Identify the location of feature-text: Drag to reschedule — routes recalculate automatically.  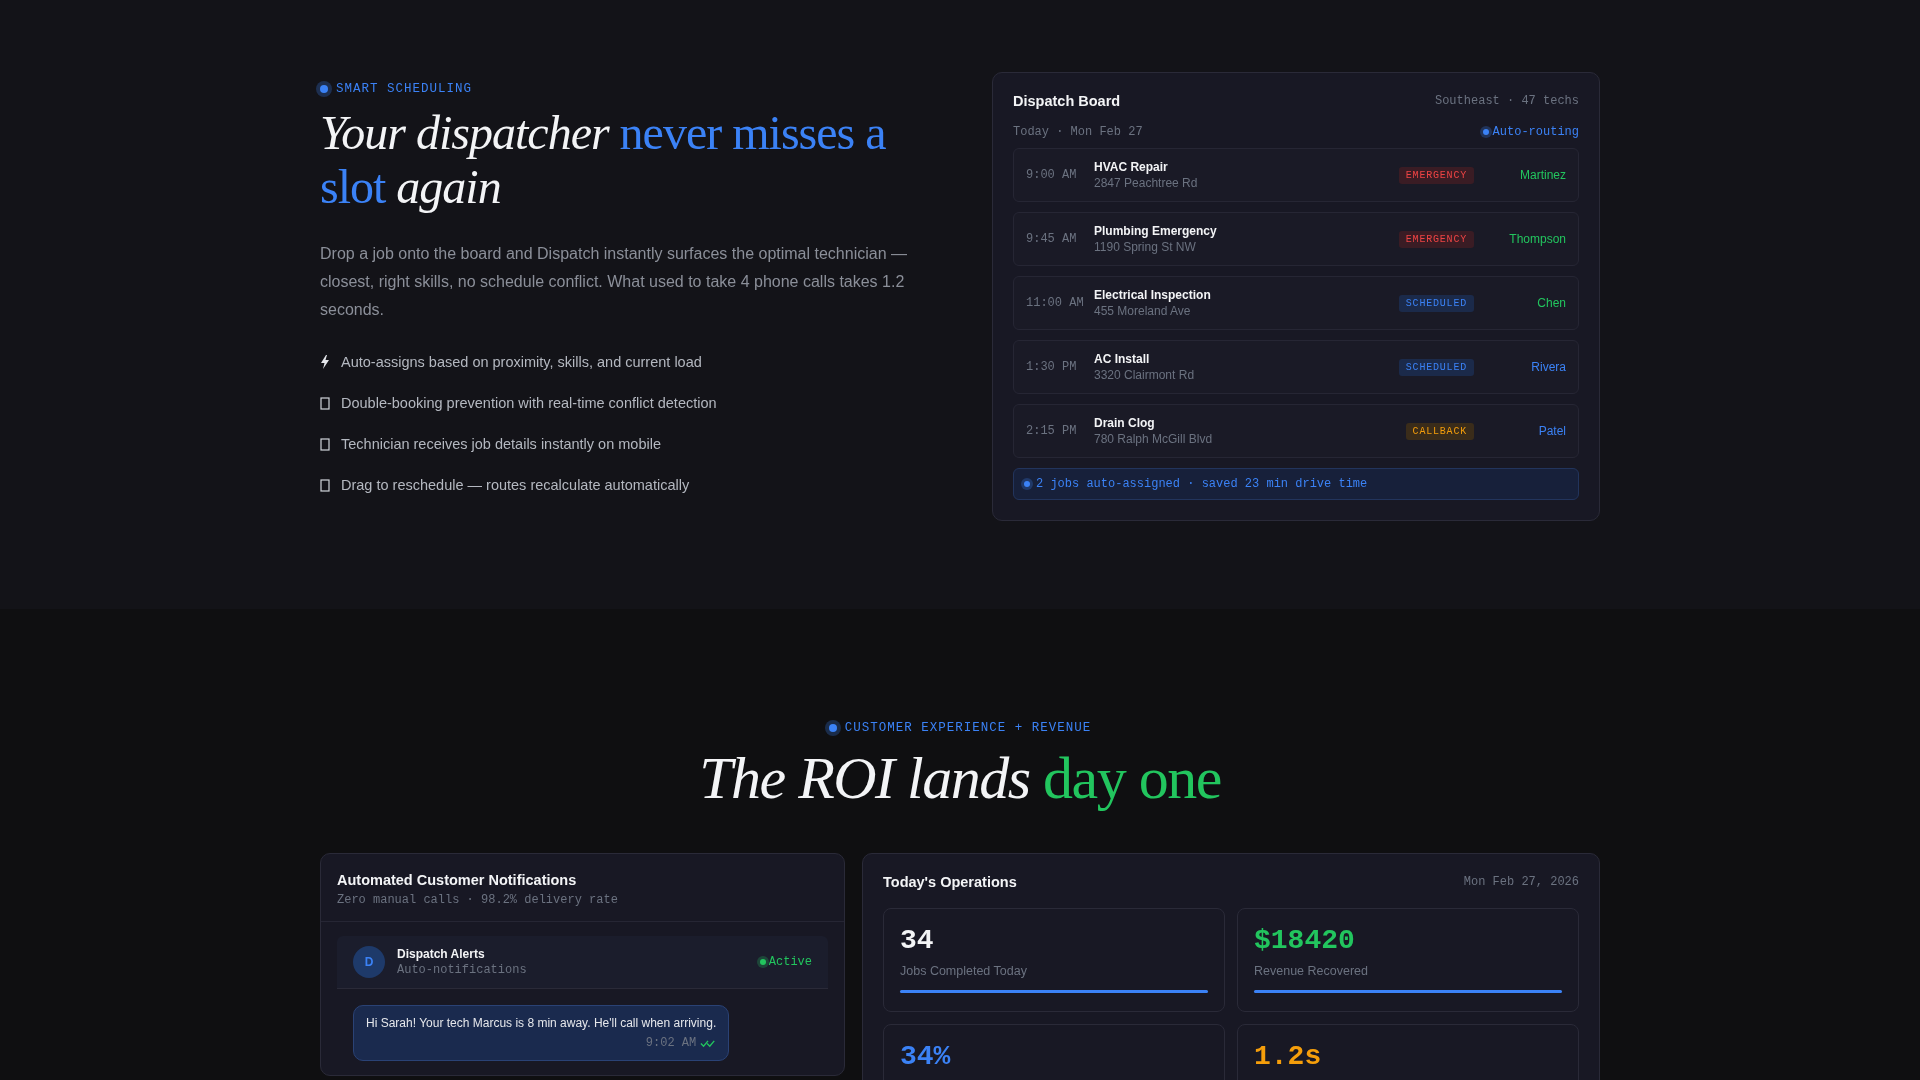
(515, 485).